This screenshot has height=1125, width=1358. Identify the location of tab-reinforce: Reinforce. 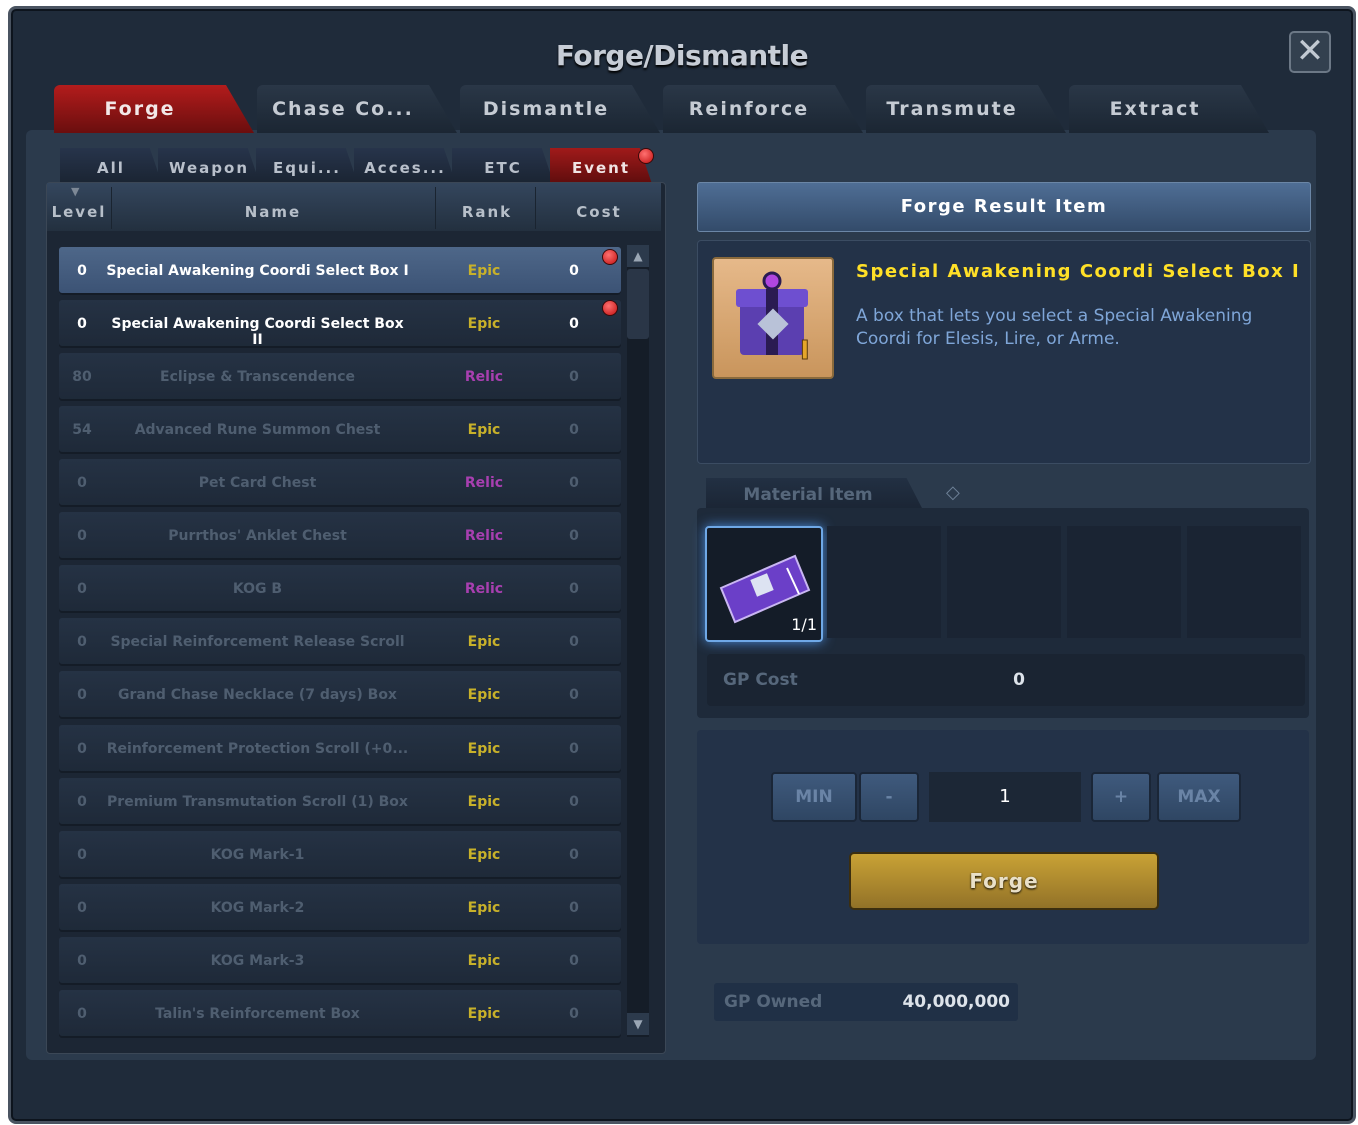
(763, 109).